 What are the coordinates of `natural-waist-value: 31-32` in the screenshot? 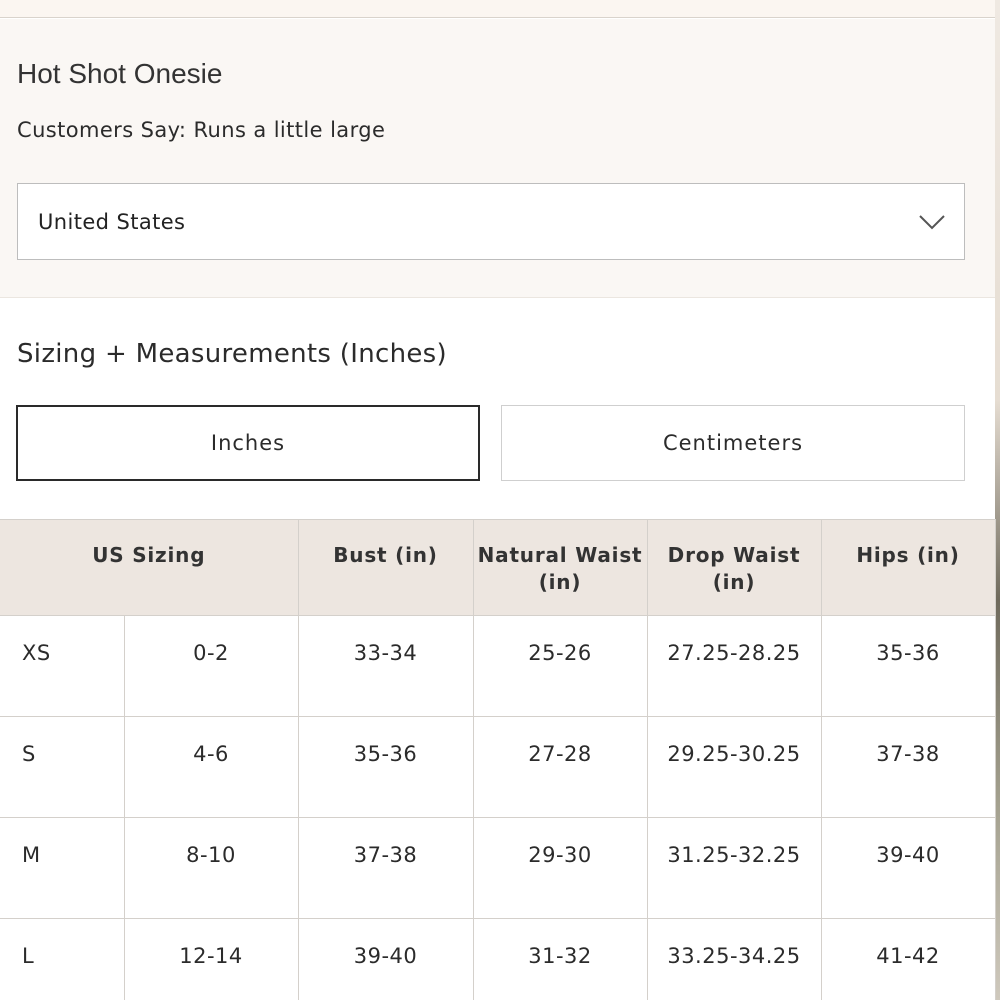 It's located at (560, 959).